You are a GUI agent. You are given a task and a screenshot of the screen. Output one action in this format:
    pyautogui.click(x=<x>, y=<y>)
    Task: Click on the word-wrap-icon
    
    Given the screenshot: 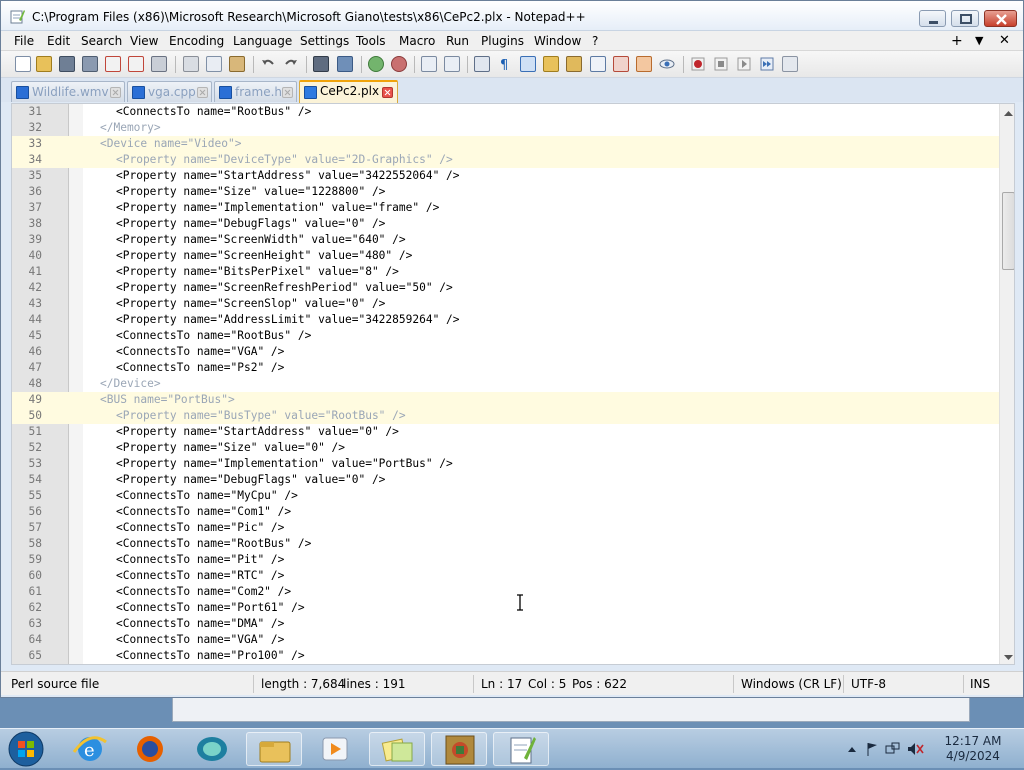 What is the action you would take?
    pyautogui.click(x=482, y=64)
    